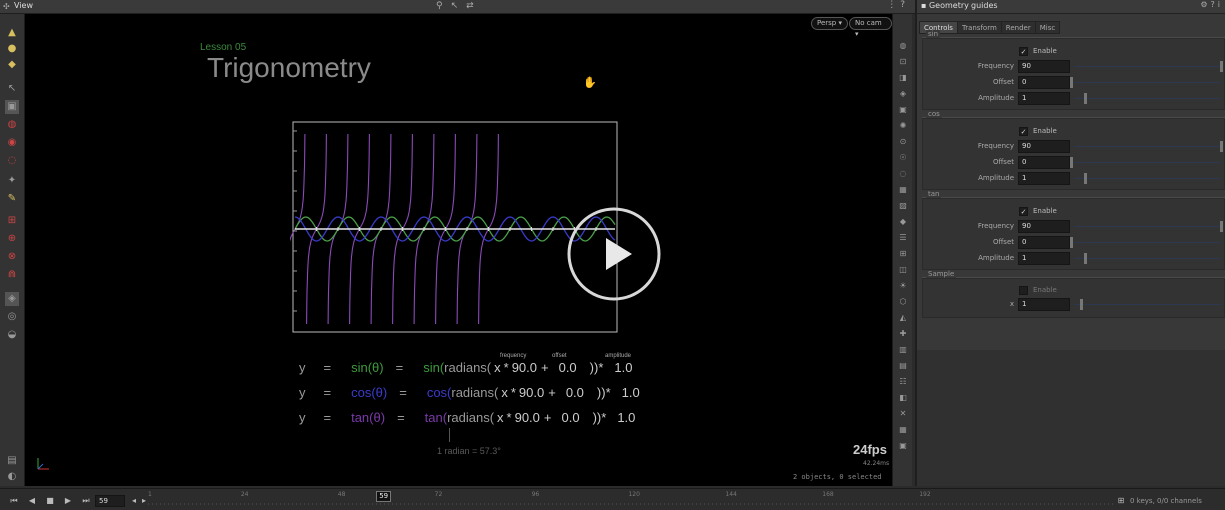 Image resolution: width=1225 pixels, height=510 pixels. I want to click on scale-tool-icon: ◉, so click(12, 143).